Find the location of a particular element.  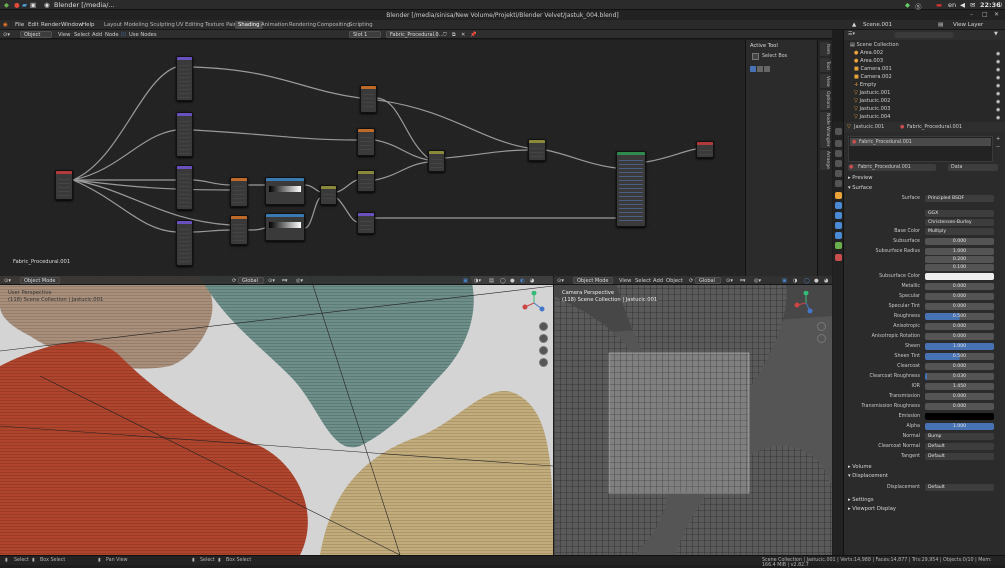

tab-scripting: Scripting is located at coordinates (361, 25).